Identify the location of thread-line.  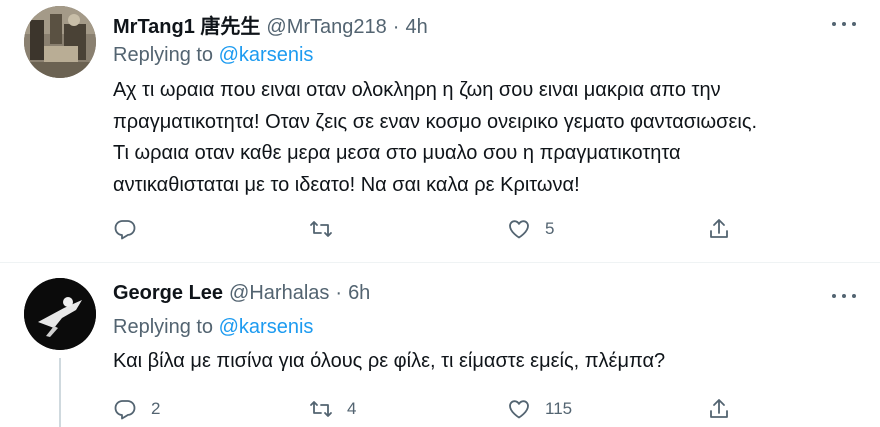
(60, 392).